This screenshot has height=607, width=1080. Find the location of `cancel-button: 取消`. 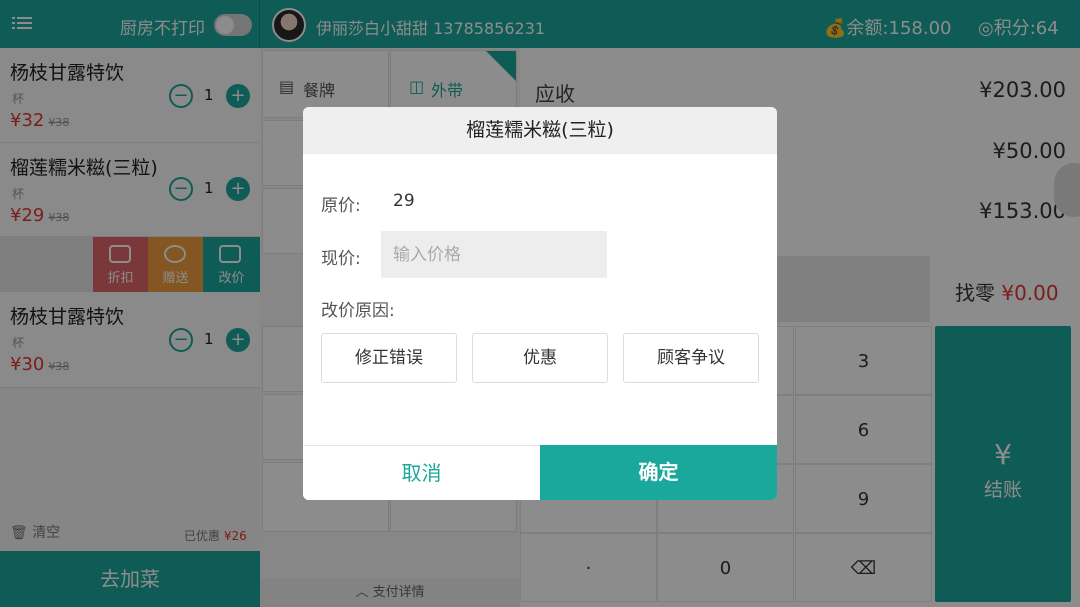

cancel-button: 取消 is located at coordinates (421, 472).